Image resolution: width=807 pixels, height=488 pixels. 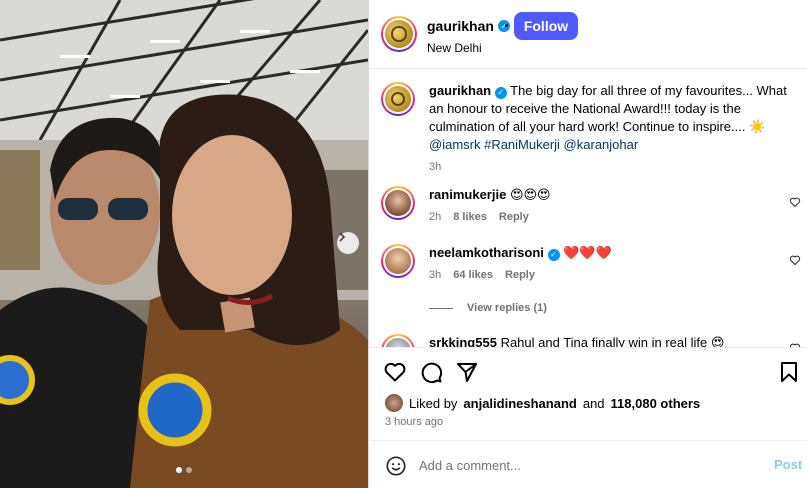 What do you see at coordinates (441, 308) in the screenshot?
I see `replies-line` at bounding box center [441, 308].